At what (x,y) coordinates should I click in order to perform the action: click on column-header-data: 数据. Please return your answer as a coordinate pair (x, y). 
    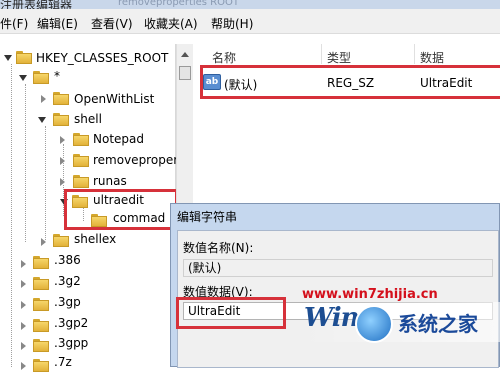
    Looking at the image, I should click on (432, 57).